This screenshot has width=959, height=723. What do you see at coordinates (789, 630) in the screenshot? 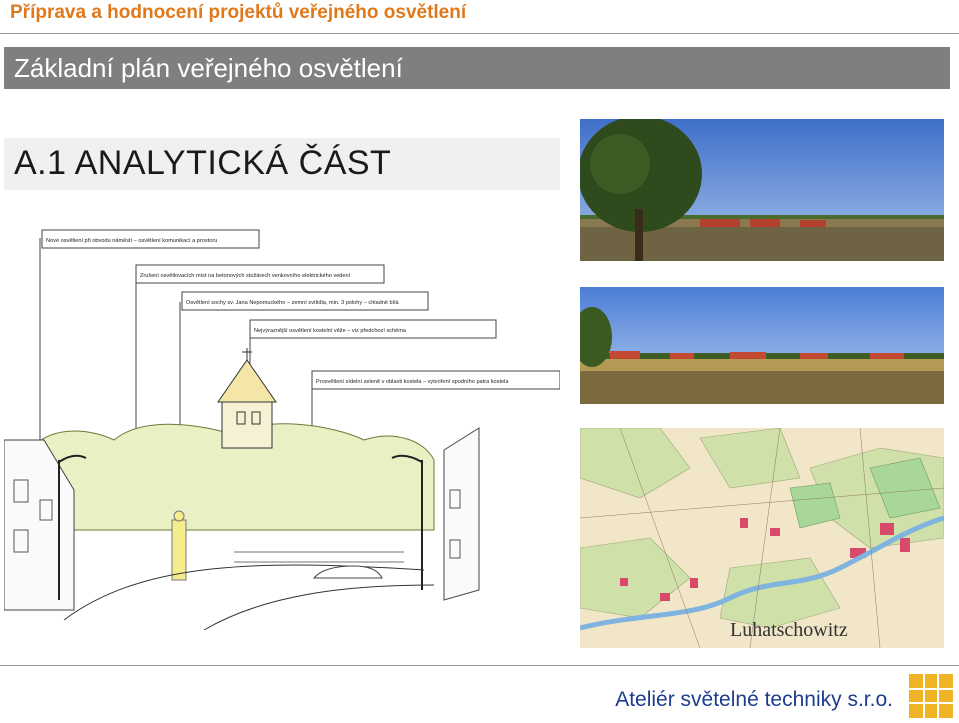
I see `map-place-label: Luhatschowitz` at bounding box center [789, 630].